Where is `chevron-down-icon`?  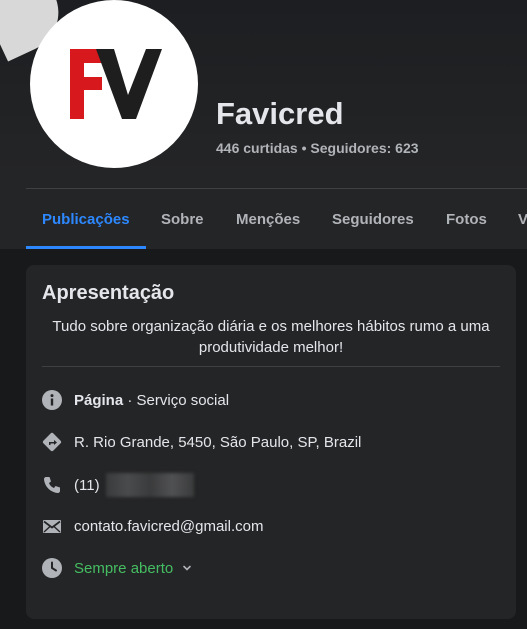
chevron-down-icon is located at coordinates (187, 568).